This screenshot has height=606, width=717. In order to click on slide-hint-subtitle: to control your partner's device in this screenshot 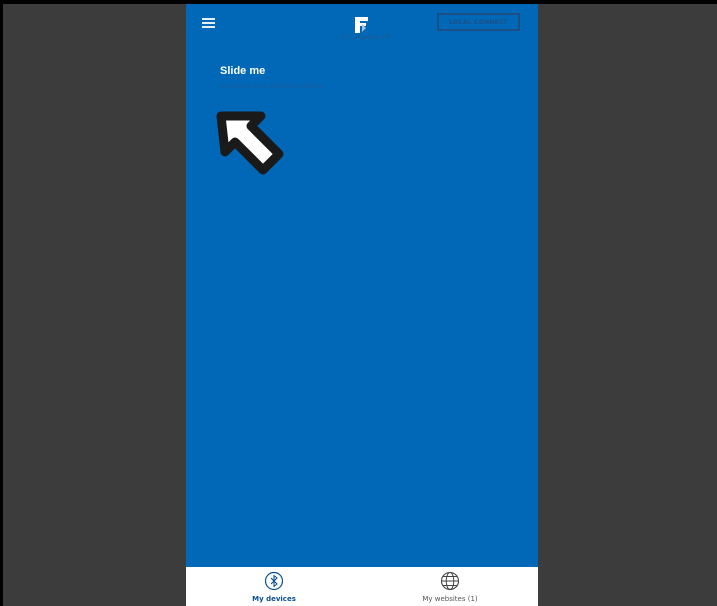, I will do `click(271, 86)`.